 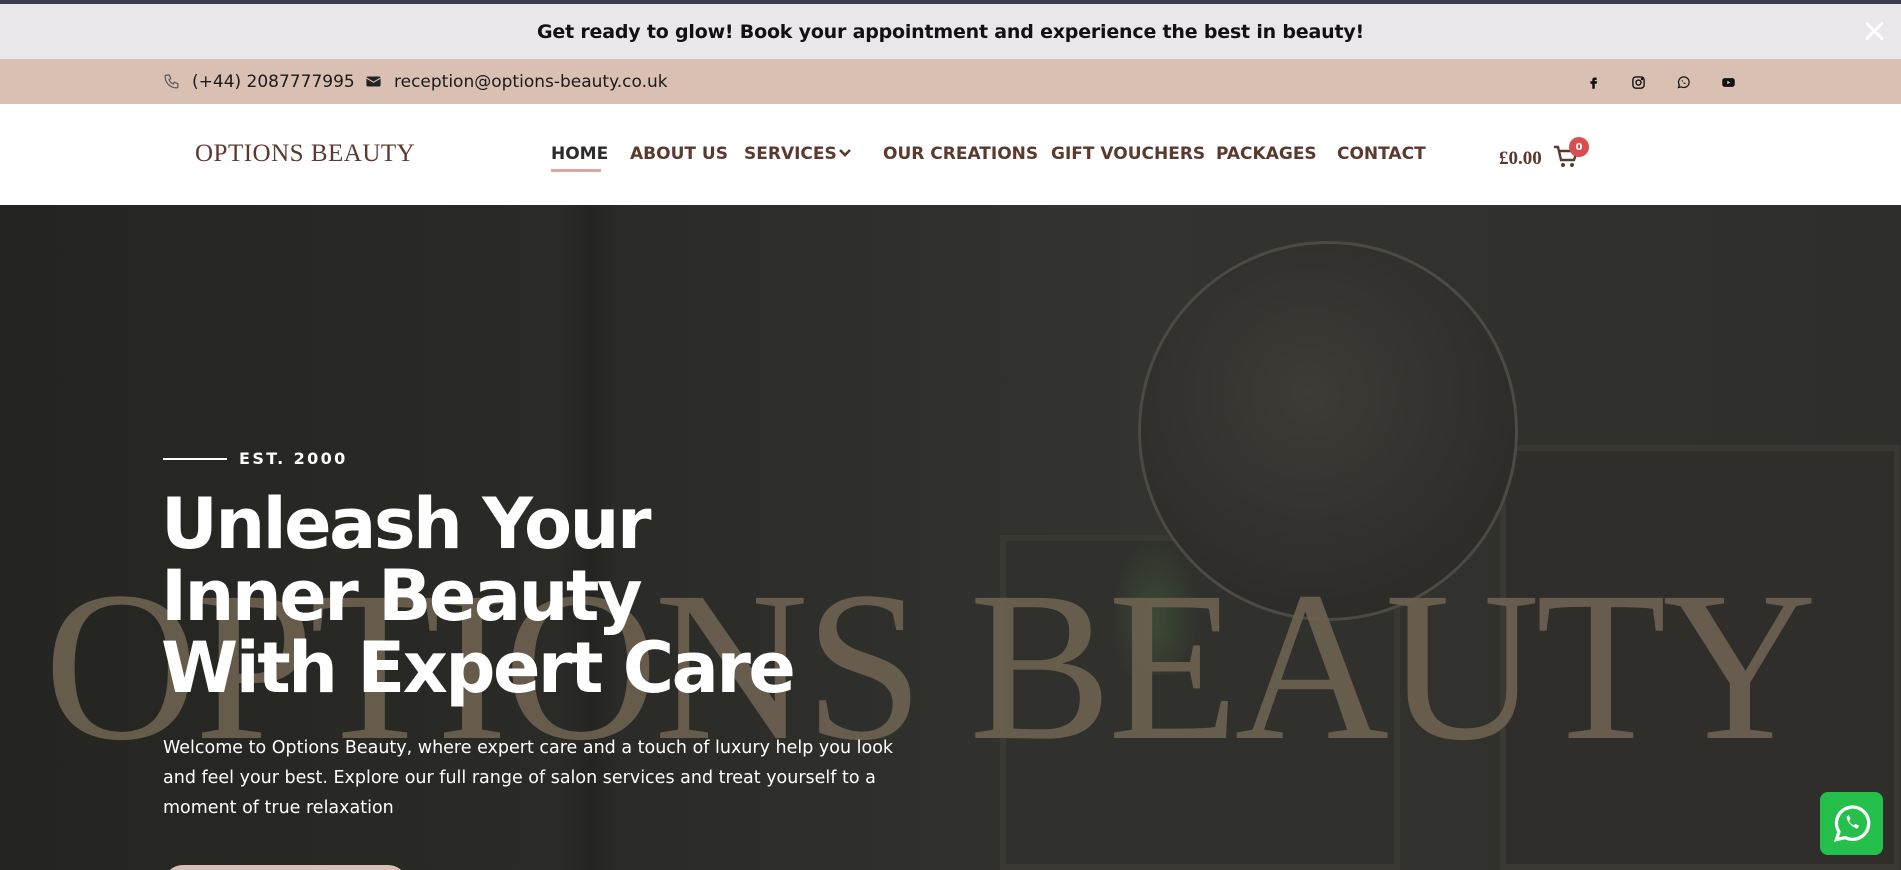 I want to click on est-label: EST. 2000, so click(x=293, y=458).